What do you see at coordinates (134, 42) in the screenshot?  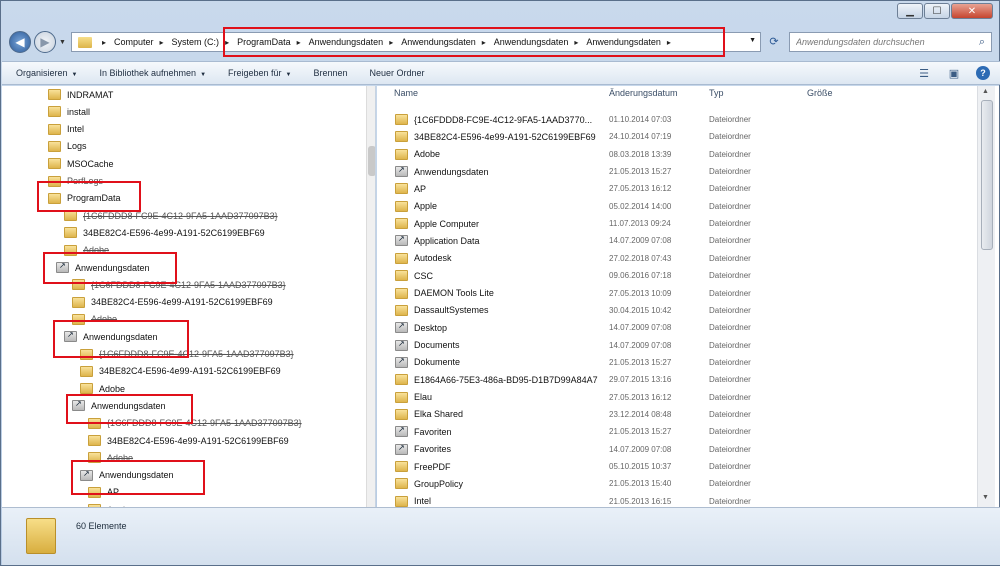 I see `breadcrumb-item: Computer` at bounding box center [134, 42].